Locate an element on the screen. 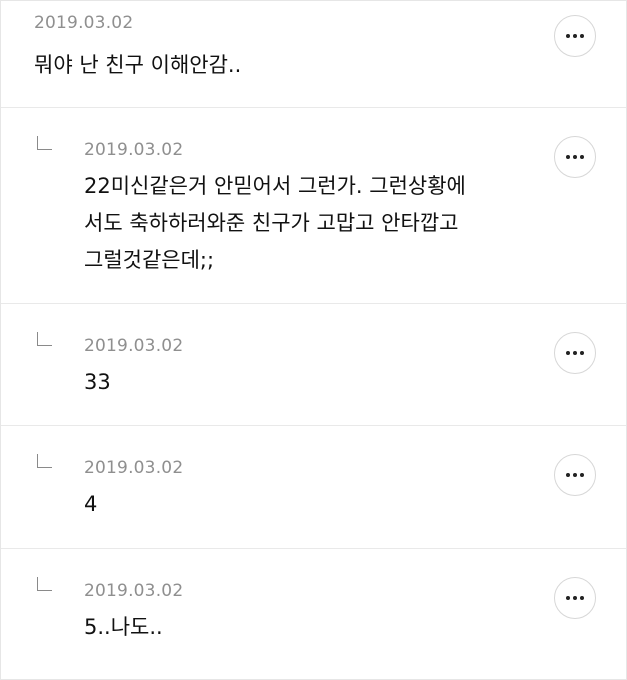 The height and width of the screenshot is (680, 627). comment-text-line: 그럴것같은데;; is located at coordinates (149, 260).